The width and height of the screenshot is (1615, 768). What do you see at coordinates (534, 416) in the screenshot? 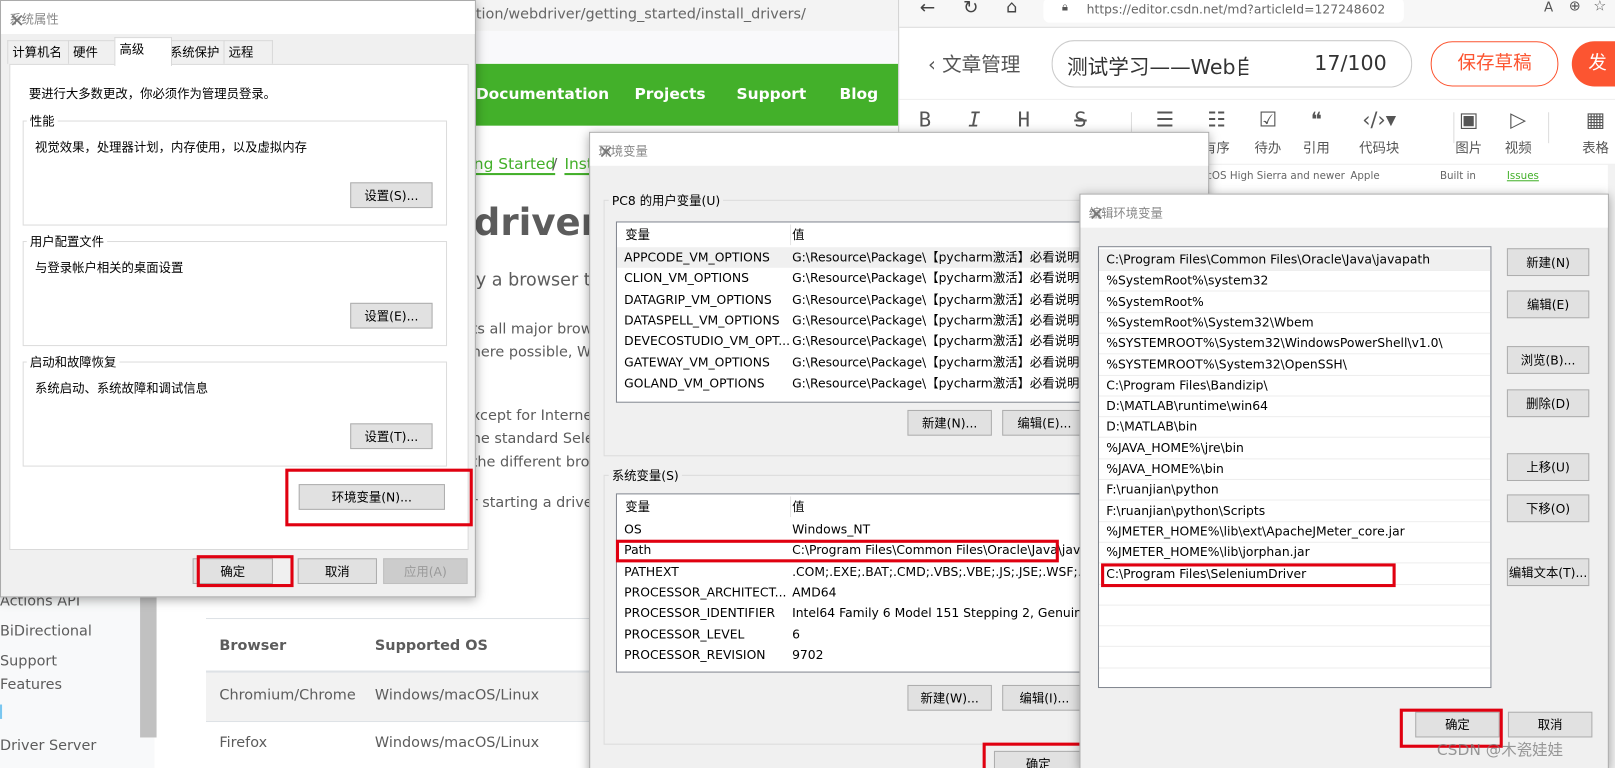
I see `docs-text-line: xcept for Internet` at bounding box center [534, 416].